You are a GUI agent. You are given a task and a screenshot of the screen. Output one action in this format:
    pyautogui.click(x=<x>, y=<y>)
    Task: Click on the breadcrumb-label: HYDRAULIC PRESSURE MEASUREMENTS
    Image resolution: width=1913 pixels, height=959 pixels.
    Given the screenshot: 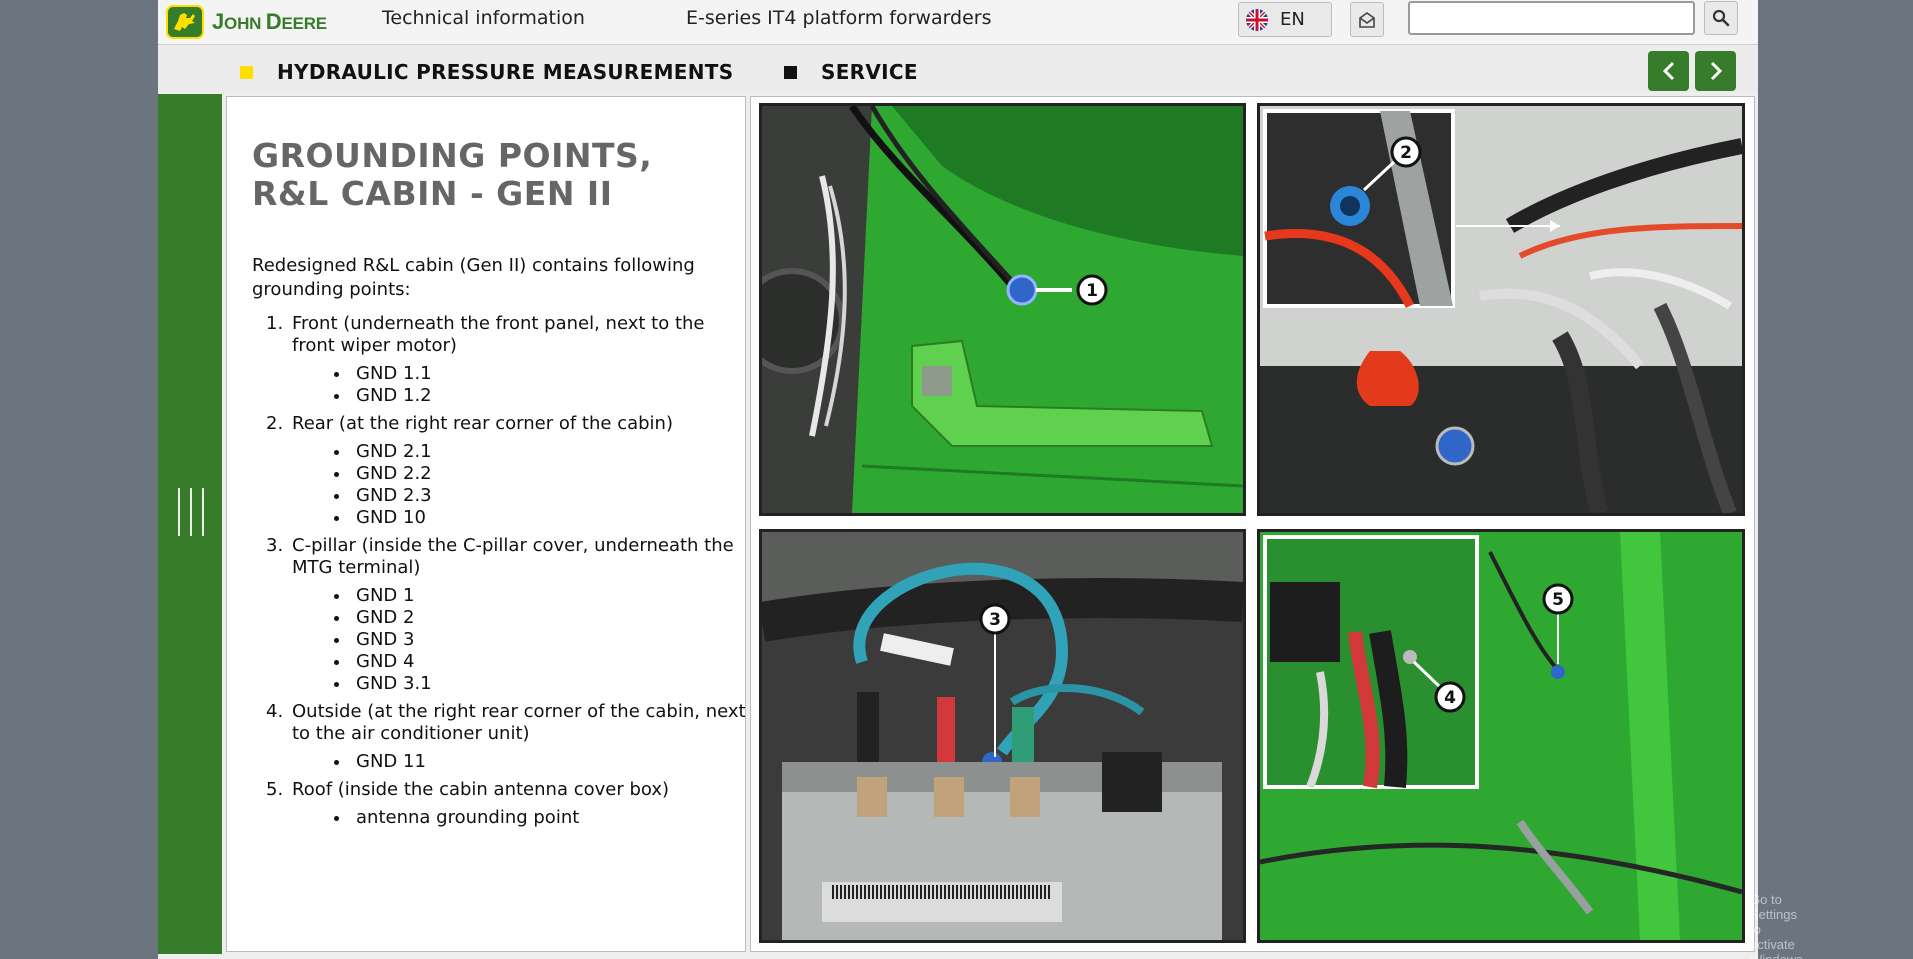 What is the action you would take?
    pyautogui.click(x=505, y=72)
    